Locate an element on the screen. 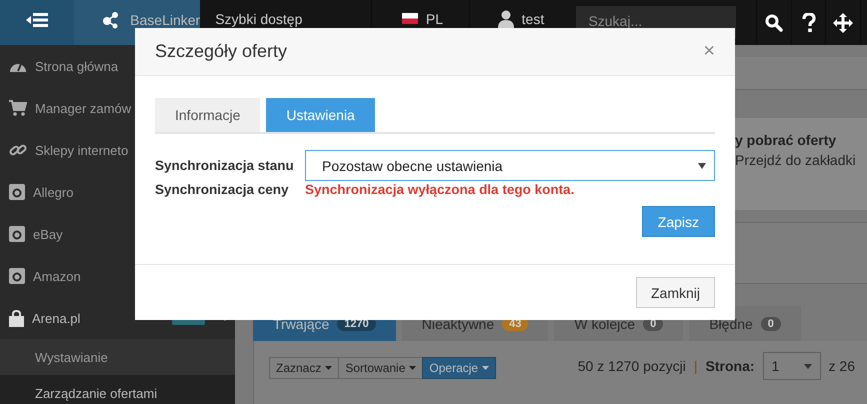 The height and width of the screenshot is (404, 867). sidebar-subitem: Zarządzanie ofertami is located at coordinates (117, 389).